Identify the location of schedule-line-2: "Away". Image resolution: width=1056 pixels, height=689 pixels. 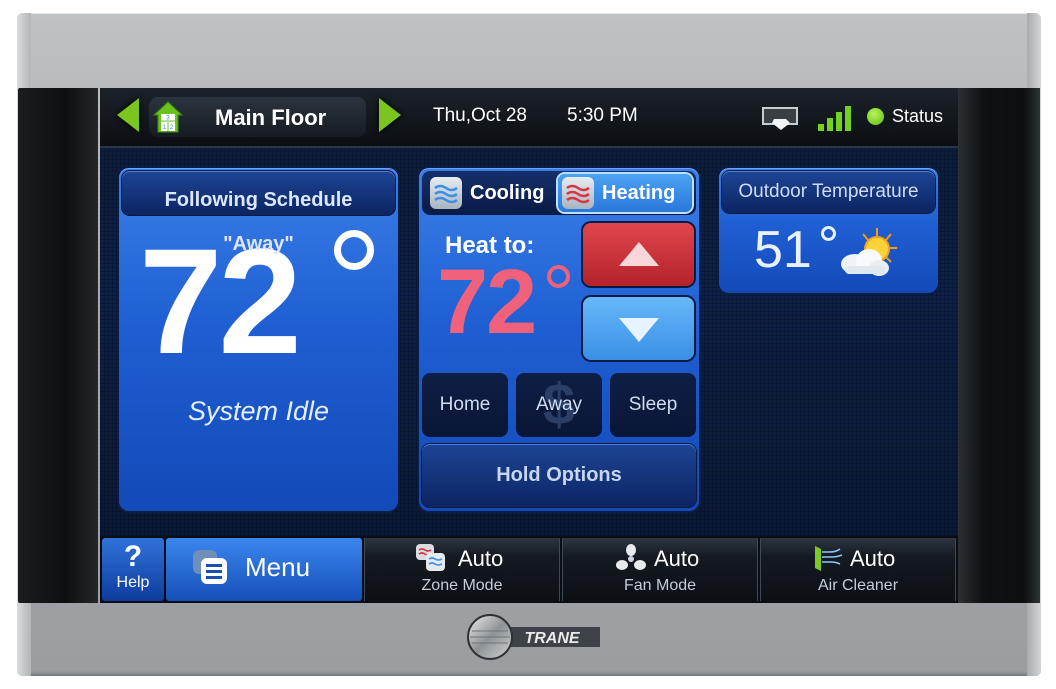
(258, 244).